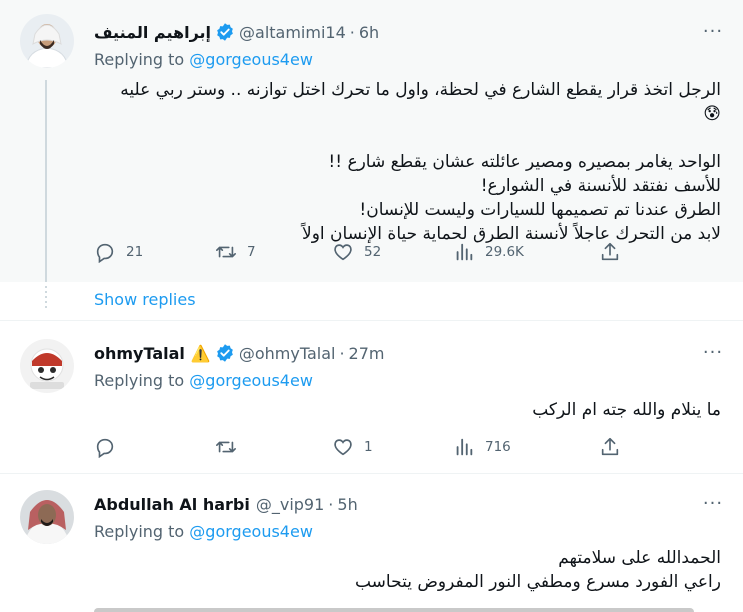 Image resolution: width=743 pixels, height=612 pixels. I want to click on reply-button, so click(110, 447).